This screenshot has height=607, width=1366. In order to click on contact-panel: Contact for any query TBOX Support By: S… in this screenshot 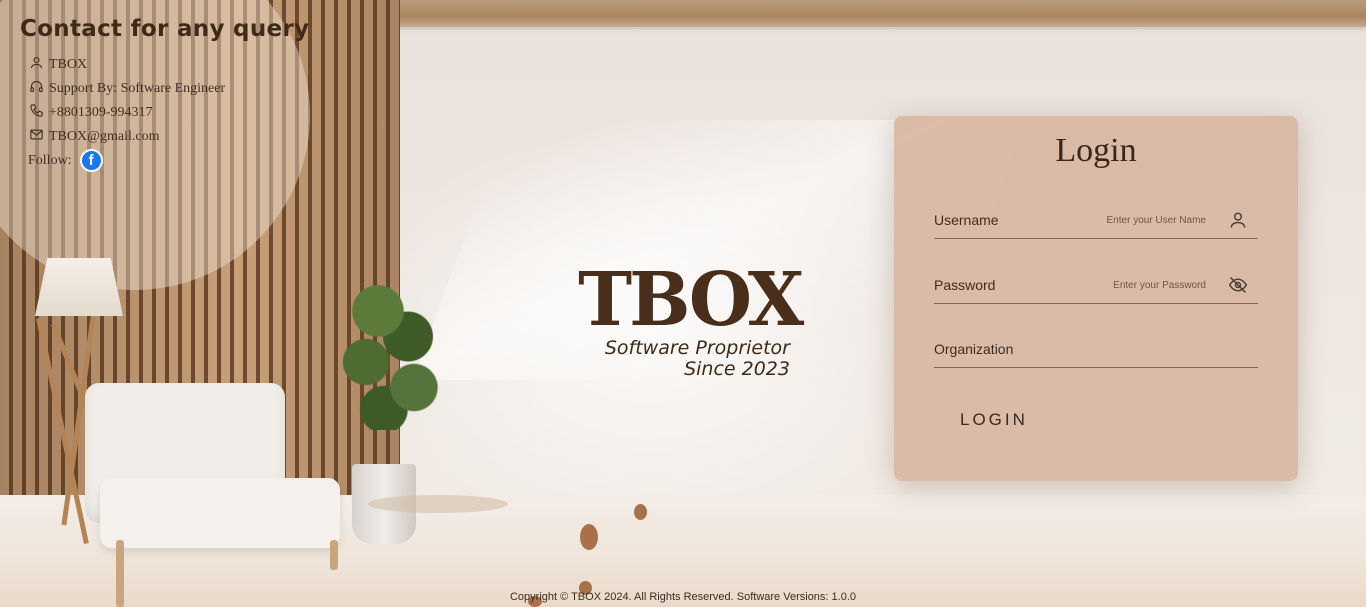, I will do `click(164, 96)`.